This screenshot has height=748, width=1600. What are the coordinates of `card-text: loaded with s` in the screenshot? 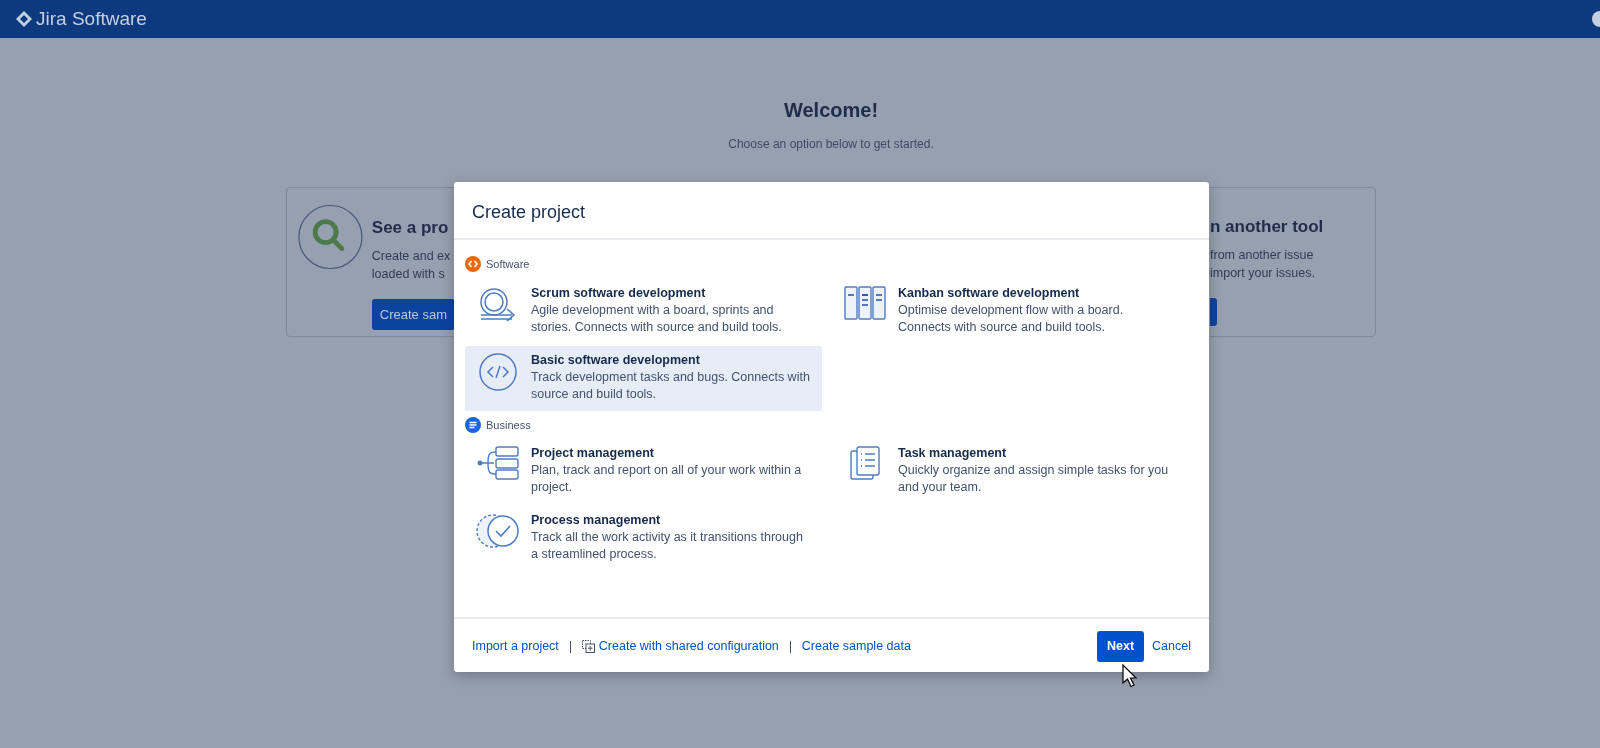 It's located at (408, 274).